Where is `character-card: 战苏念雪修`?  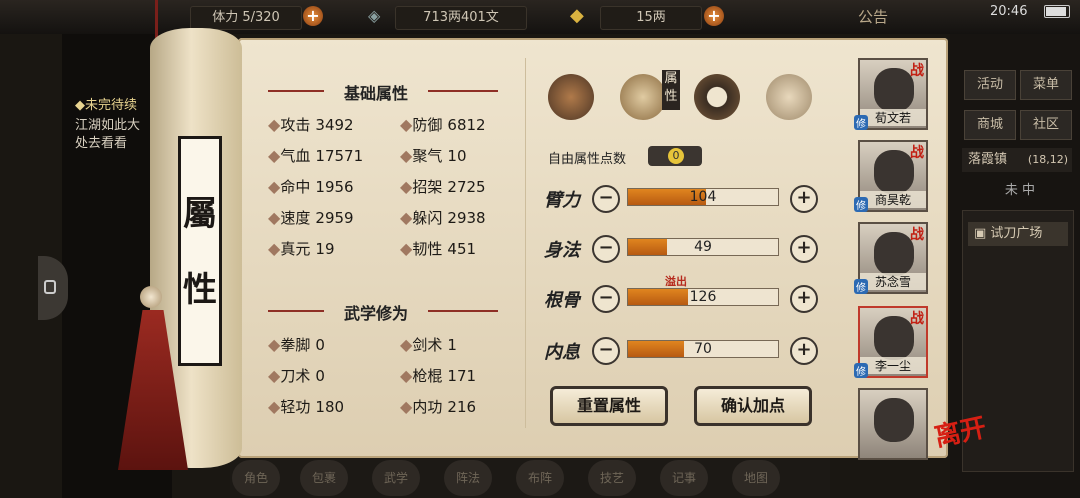 character-card: 战苏念雪修 is located at coordinates (891, 258).